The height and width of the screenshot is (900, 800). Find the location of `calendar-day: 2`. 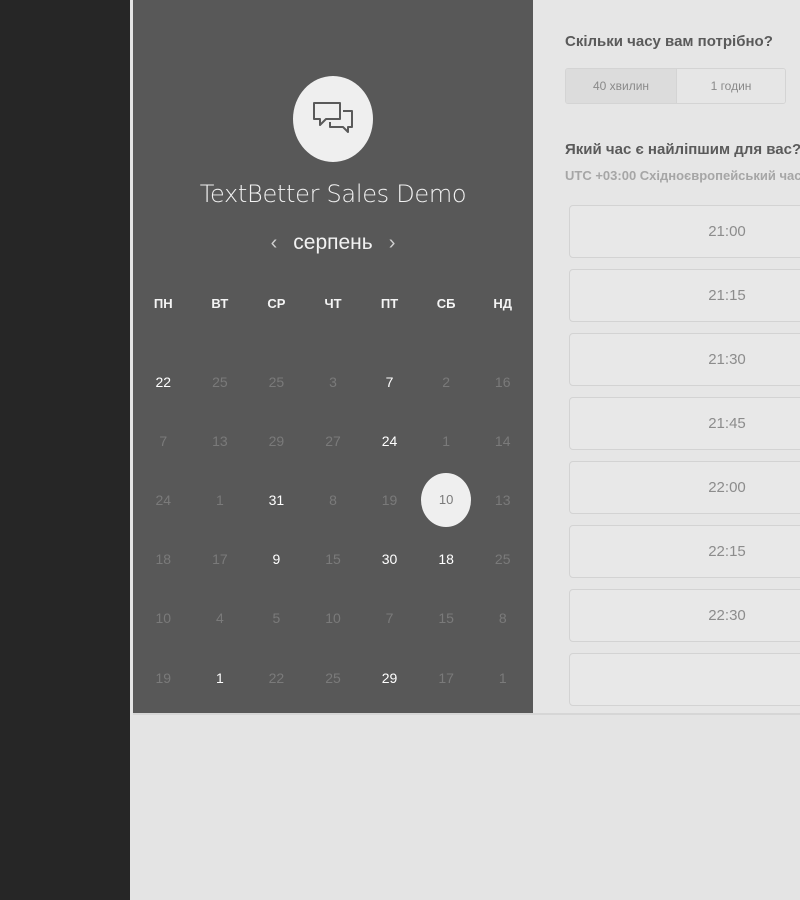

calendar-day: 2 is located at coordinates (446, 381).